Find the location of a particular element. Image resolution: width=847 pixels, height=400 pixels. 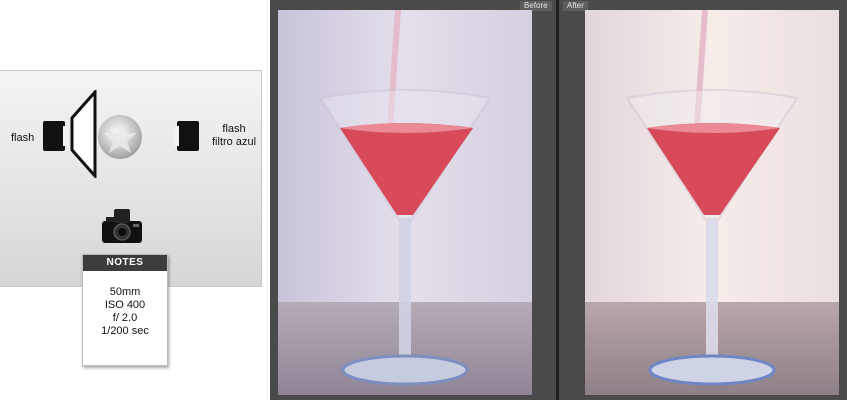

pane-divider is located at coordinates (557, 200).